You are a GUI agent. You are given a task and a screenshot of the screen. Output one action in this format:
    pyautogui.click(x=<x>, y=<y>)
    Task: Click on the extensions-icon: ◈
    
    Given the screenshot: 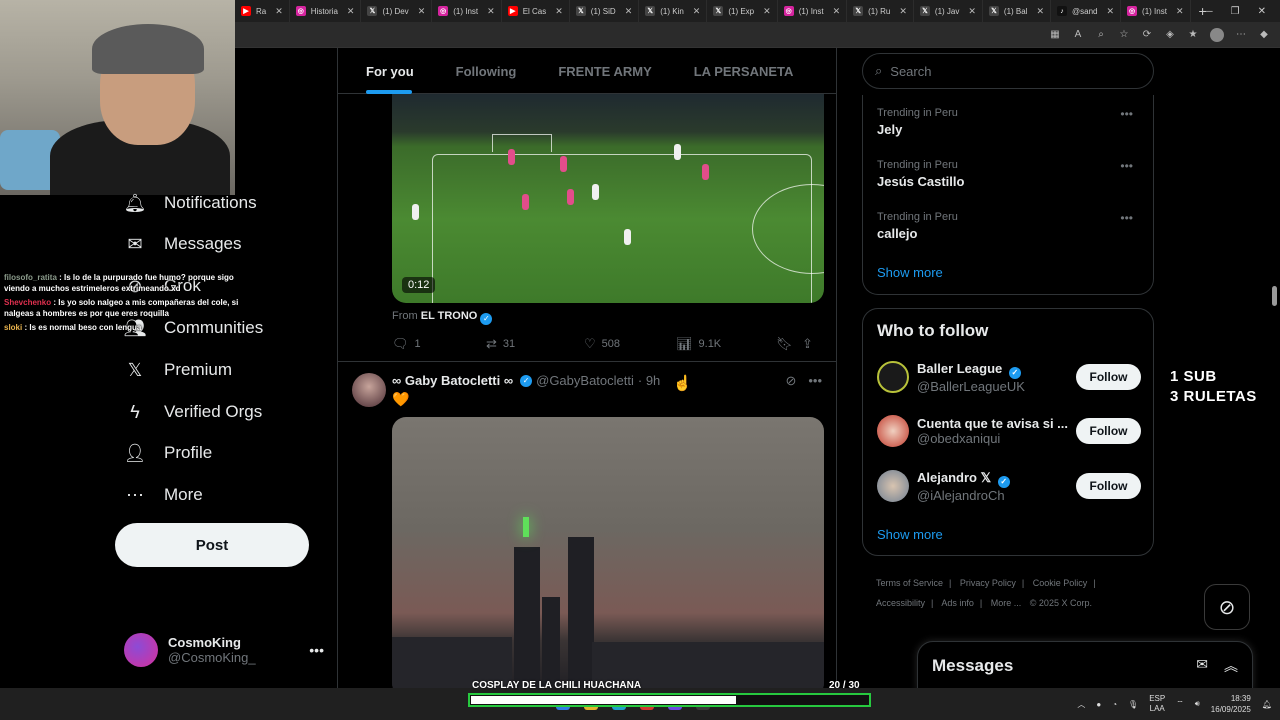 What is the action you would take?
    pyautogui.click(x=1170, y=34)
    